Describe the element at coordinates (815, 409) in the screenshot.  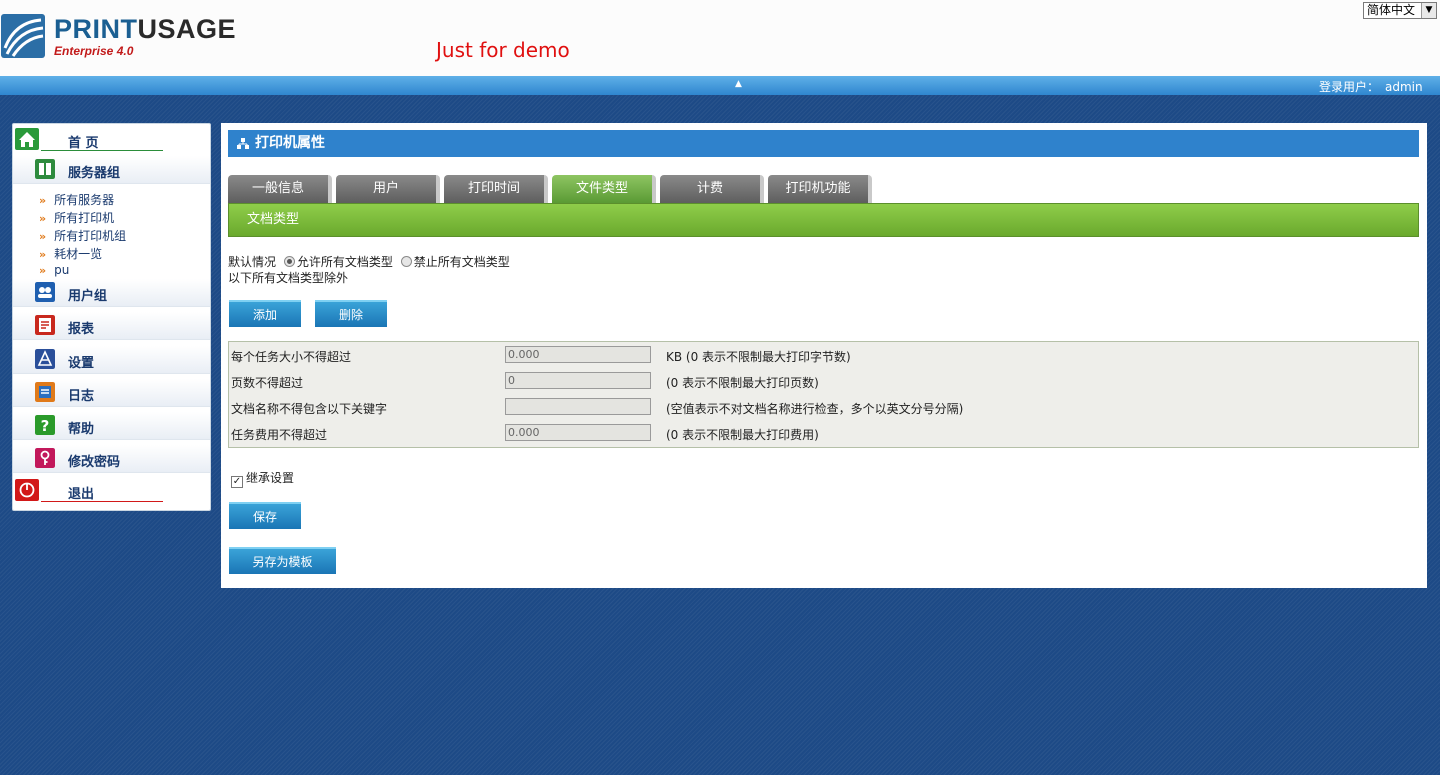
I see `limit-hint: (空值表示不对文档名称进行检查，多个以英文分号分隔)` at that location.